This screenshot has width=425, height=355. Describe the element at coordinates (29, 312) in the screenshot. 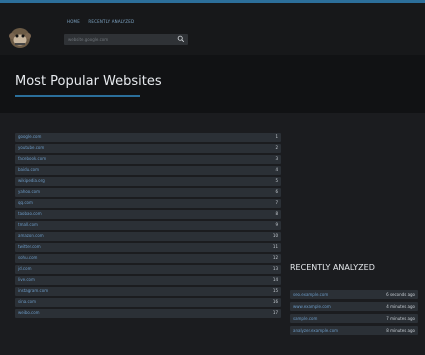

I see `site-link: weibo.com` at that location.